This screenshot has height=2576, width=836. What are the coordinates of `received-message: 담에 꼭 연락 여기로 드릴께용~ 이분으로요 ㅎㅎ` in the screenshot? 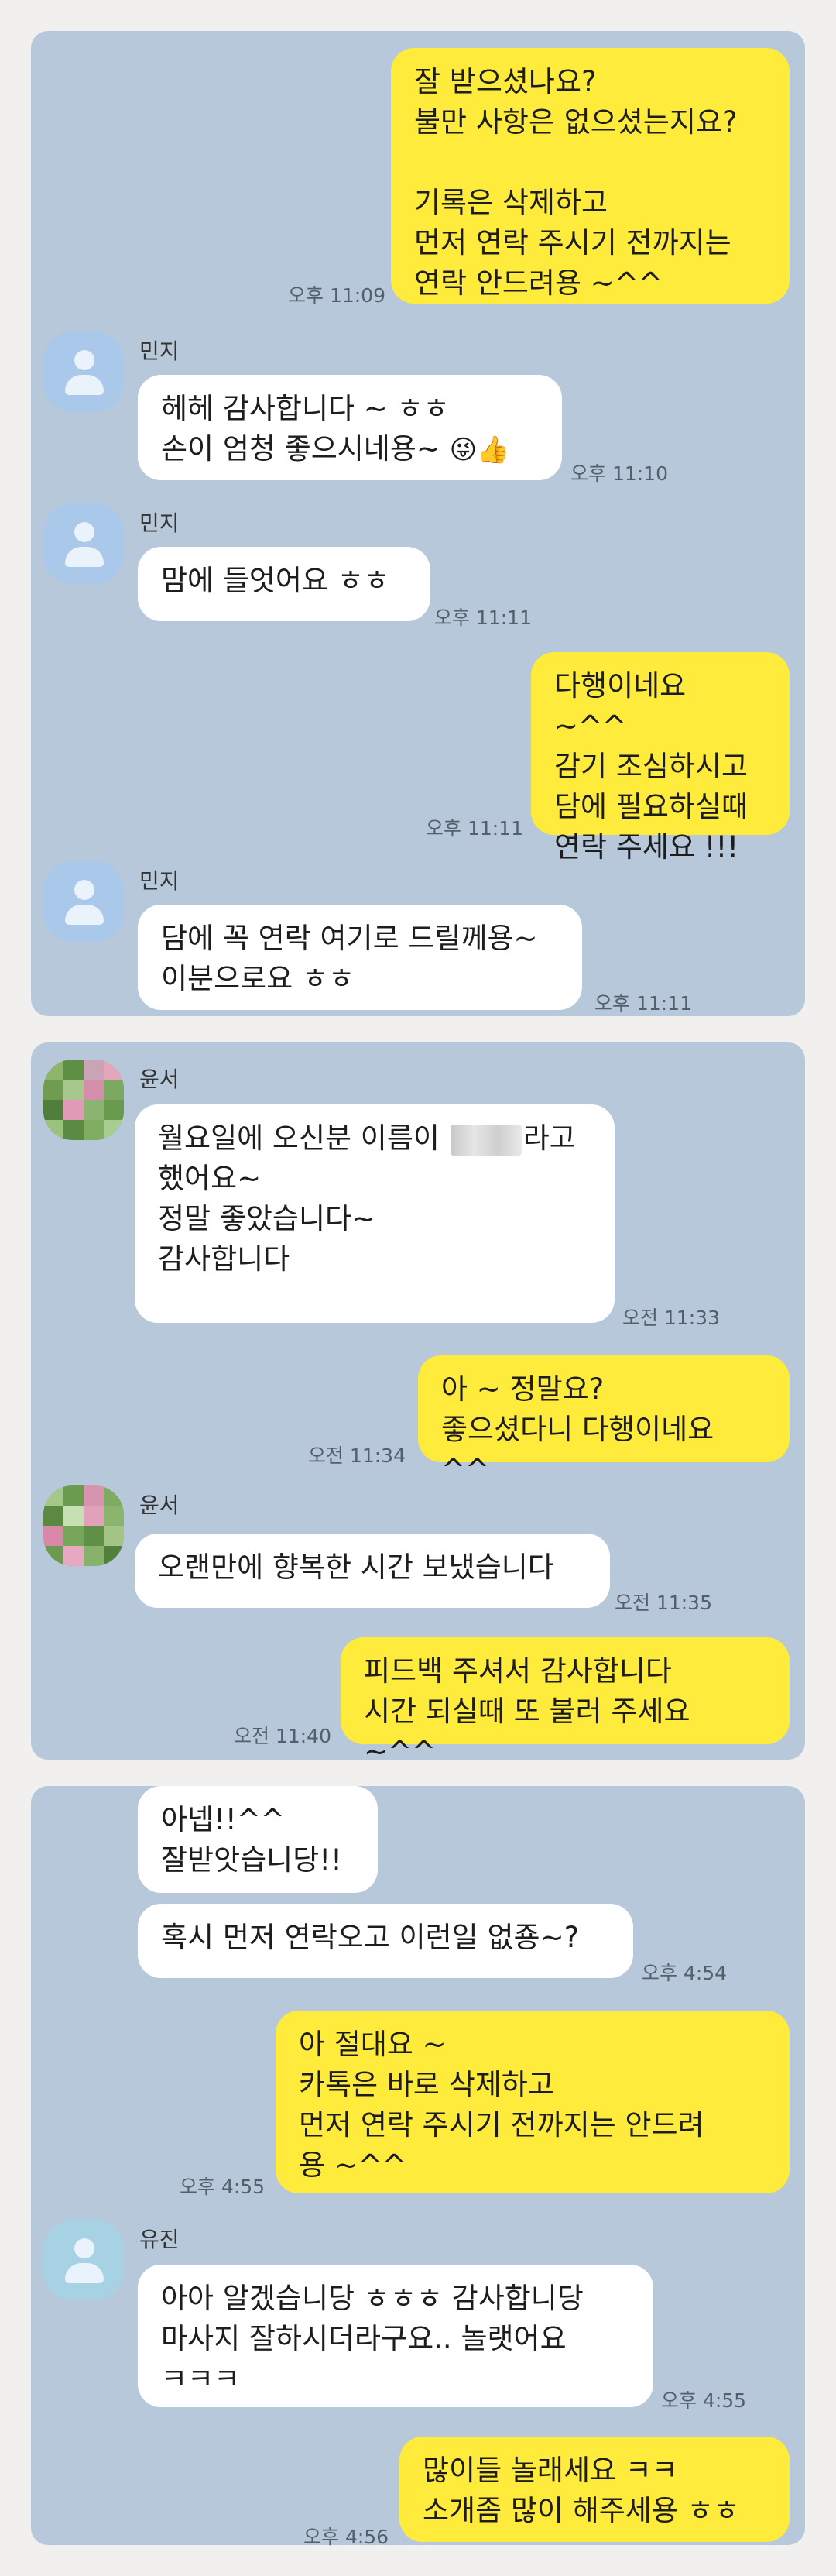 It's located at (360, 957).